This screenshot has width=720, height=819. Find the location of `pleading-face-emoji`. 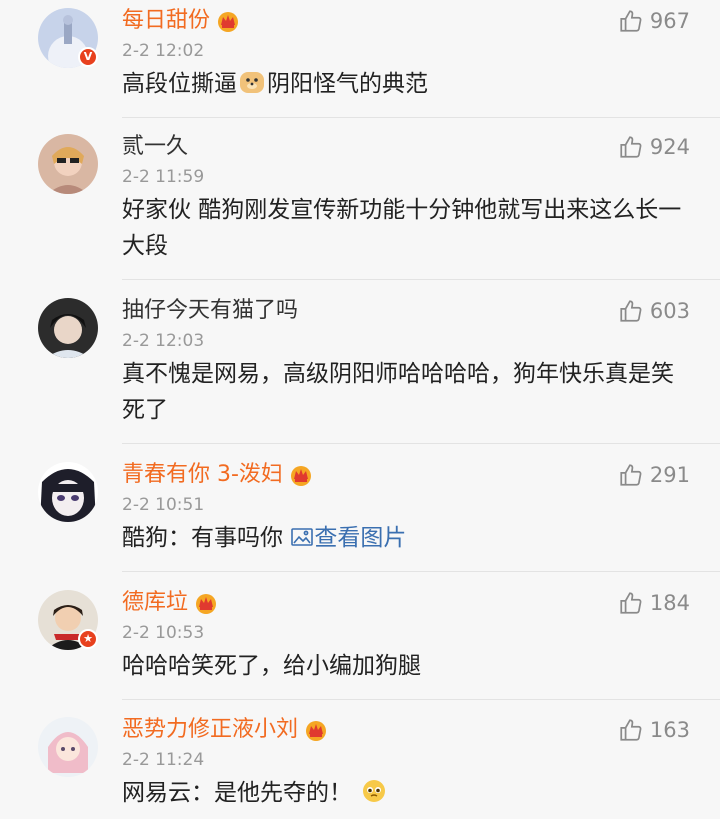

pleading-face-emoji is located at coordinates (374, 791).